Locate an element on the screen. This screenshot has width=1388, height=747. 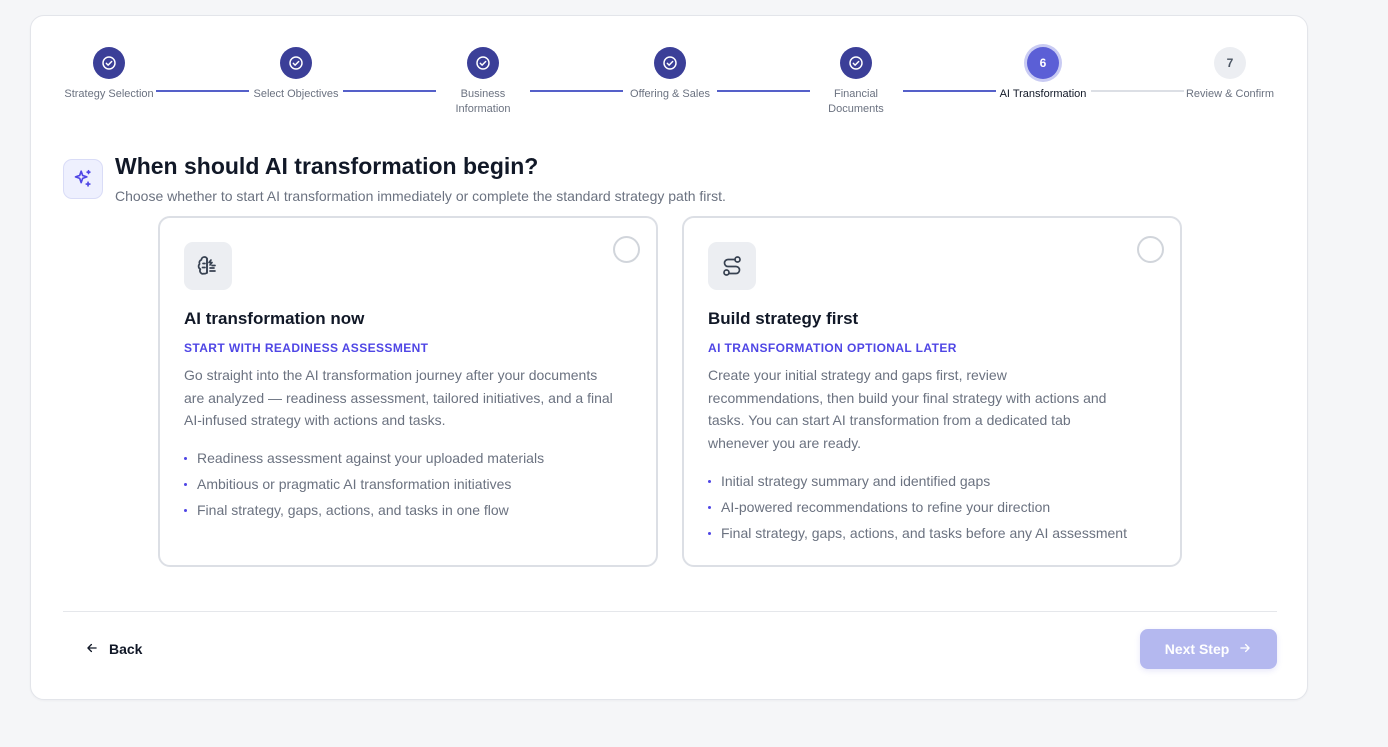
footer-divider is located at coordinates (670, 611).